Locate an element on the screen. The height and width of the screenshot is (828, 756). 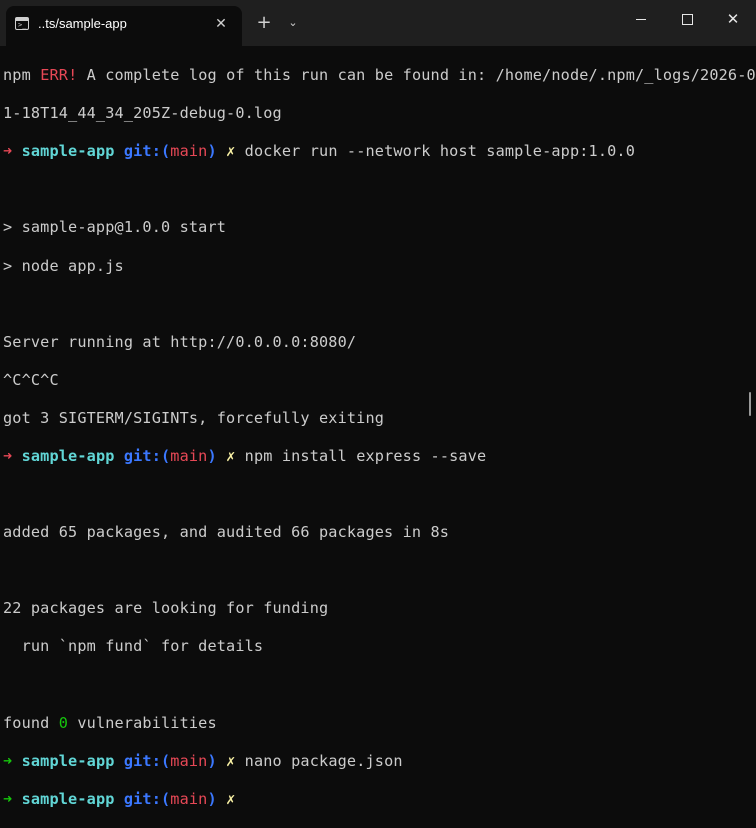
close-tab-icon: ✕ is located at coordinates (221, 24).